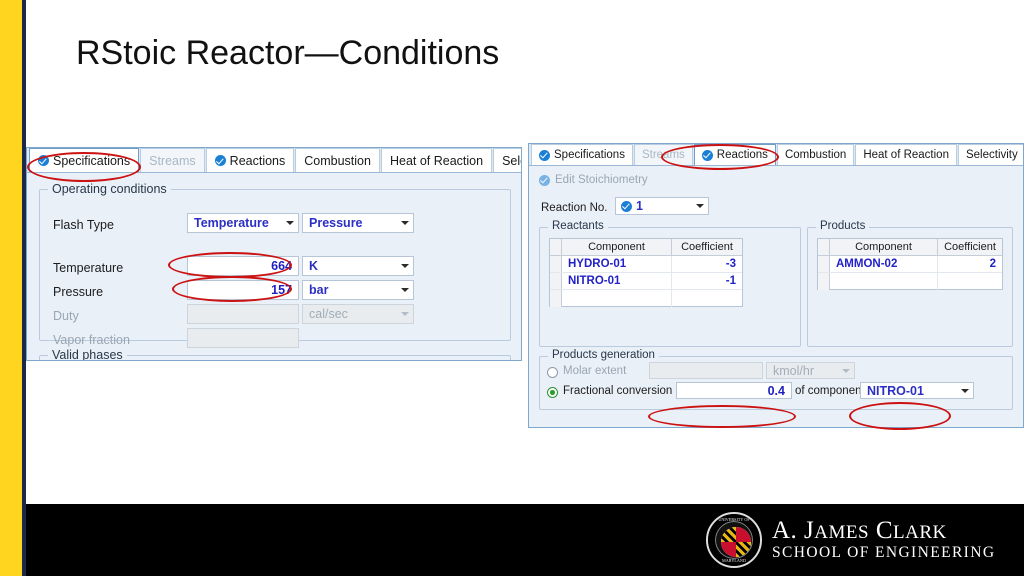 The width and height of the screenshot is (1024, 576). Describe the element at coordinates (884, 553) in the screenshot. I see `wordmark-line-2: SCHOOL OF ENGINEERING` at that location.